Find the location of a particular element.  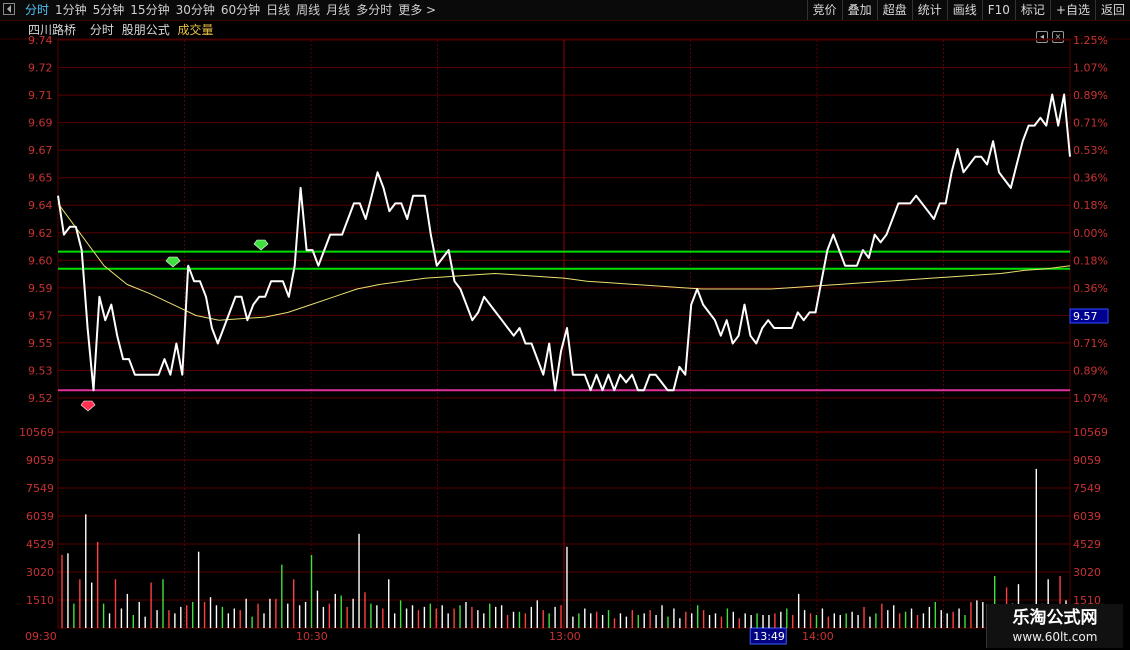

volume-tick-label-right: 4529 is located at coordinates (1087, 544).